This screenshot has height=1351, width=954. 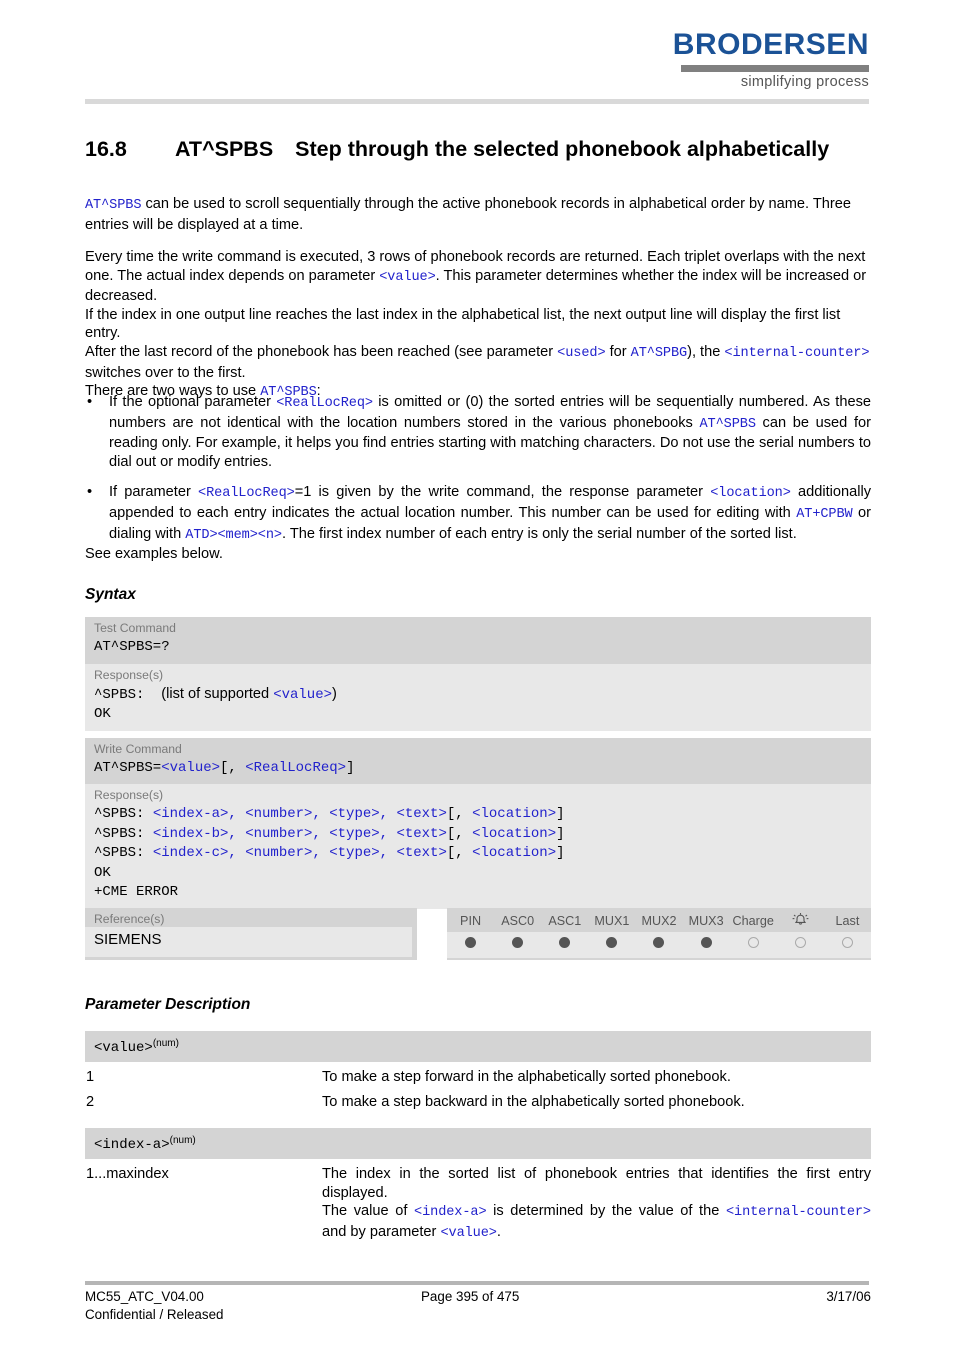 I want to click on inline-code: AT^SPBG, so click(x=659, y=353).